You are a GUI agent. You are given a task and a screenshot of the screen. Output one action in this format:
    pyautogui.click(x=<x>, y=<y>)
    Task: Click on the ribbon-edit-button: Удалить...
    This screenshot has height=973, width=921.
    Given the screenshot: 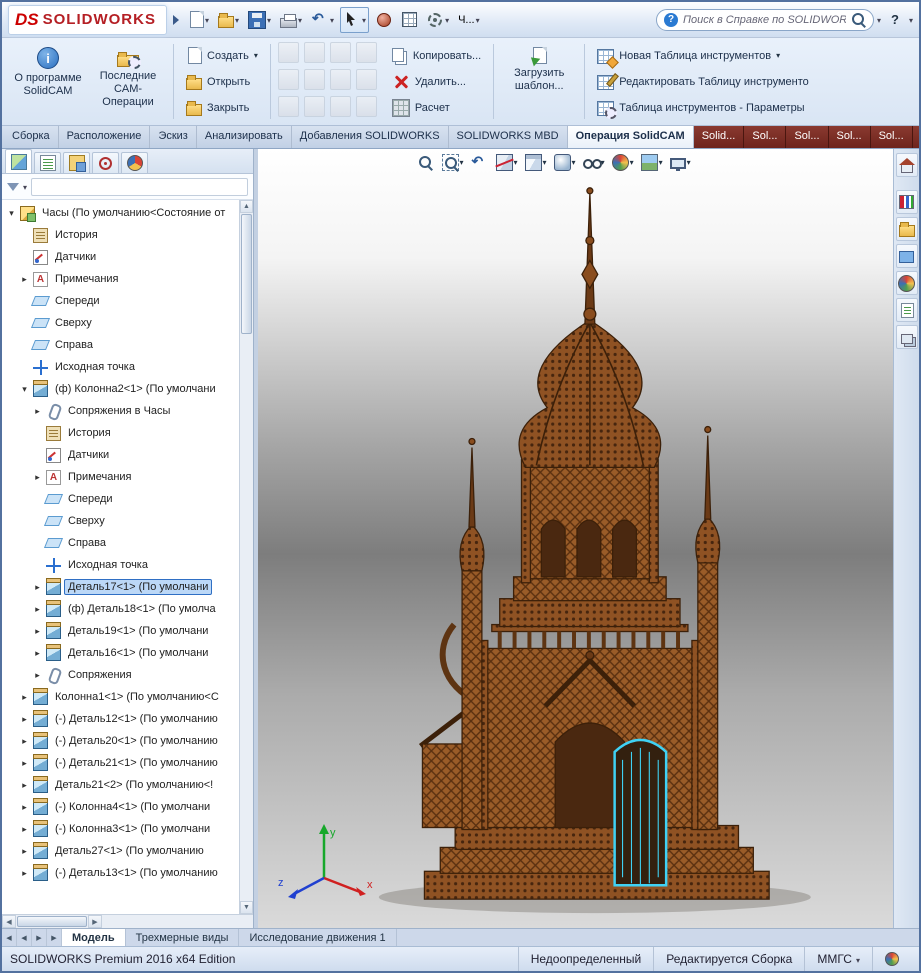 What is the action you would take?
    pyautogui.click(x=436, y=82)
    